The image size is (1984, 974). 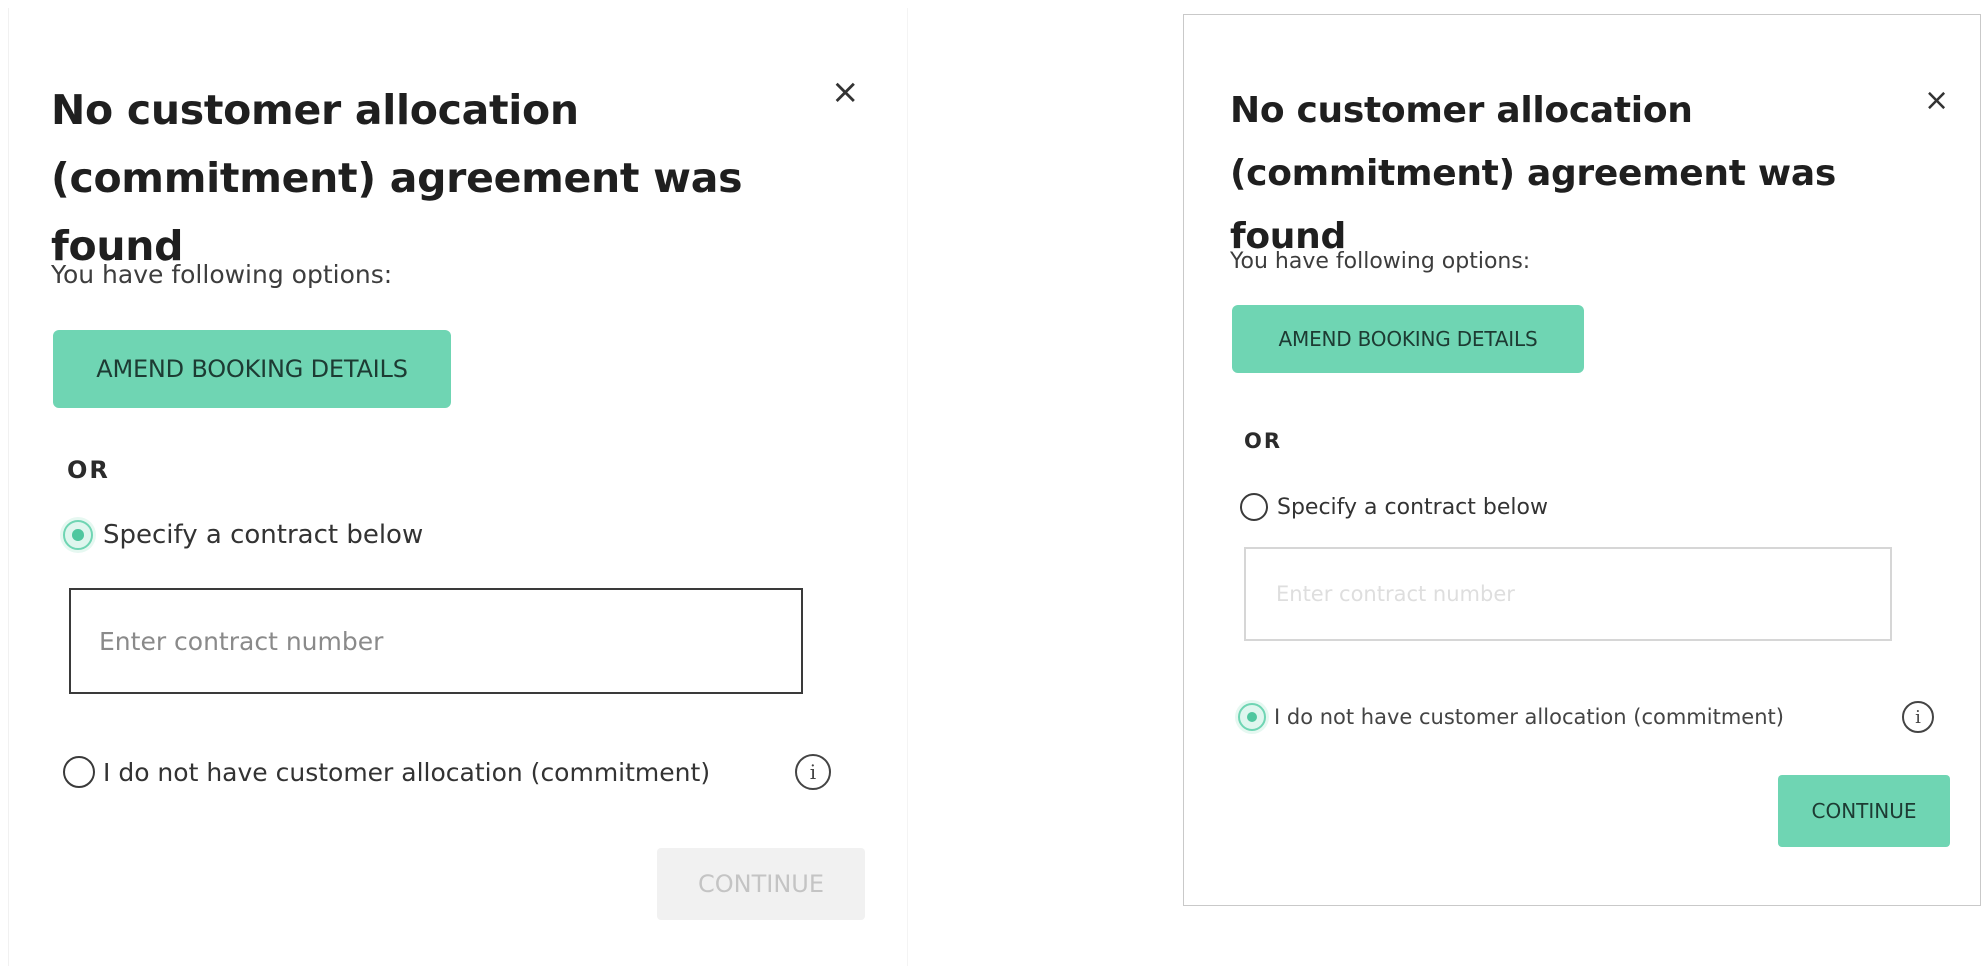 I want to click on contract-number-input-disabled, so click(x=1568, y=594).